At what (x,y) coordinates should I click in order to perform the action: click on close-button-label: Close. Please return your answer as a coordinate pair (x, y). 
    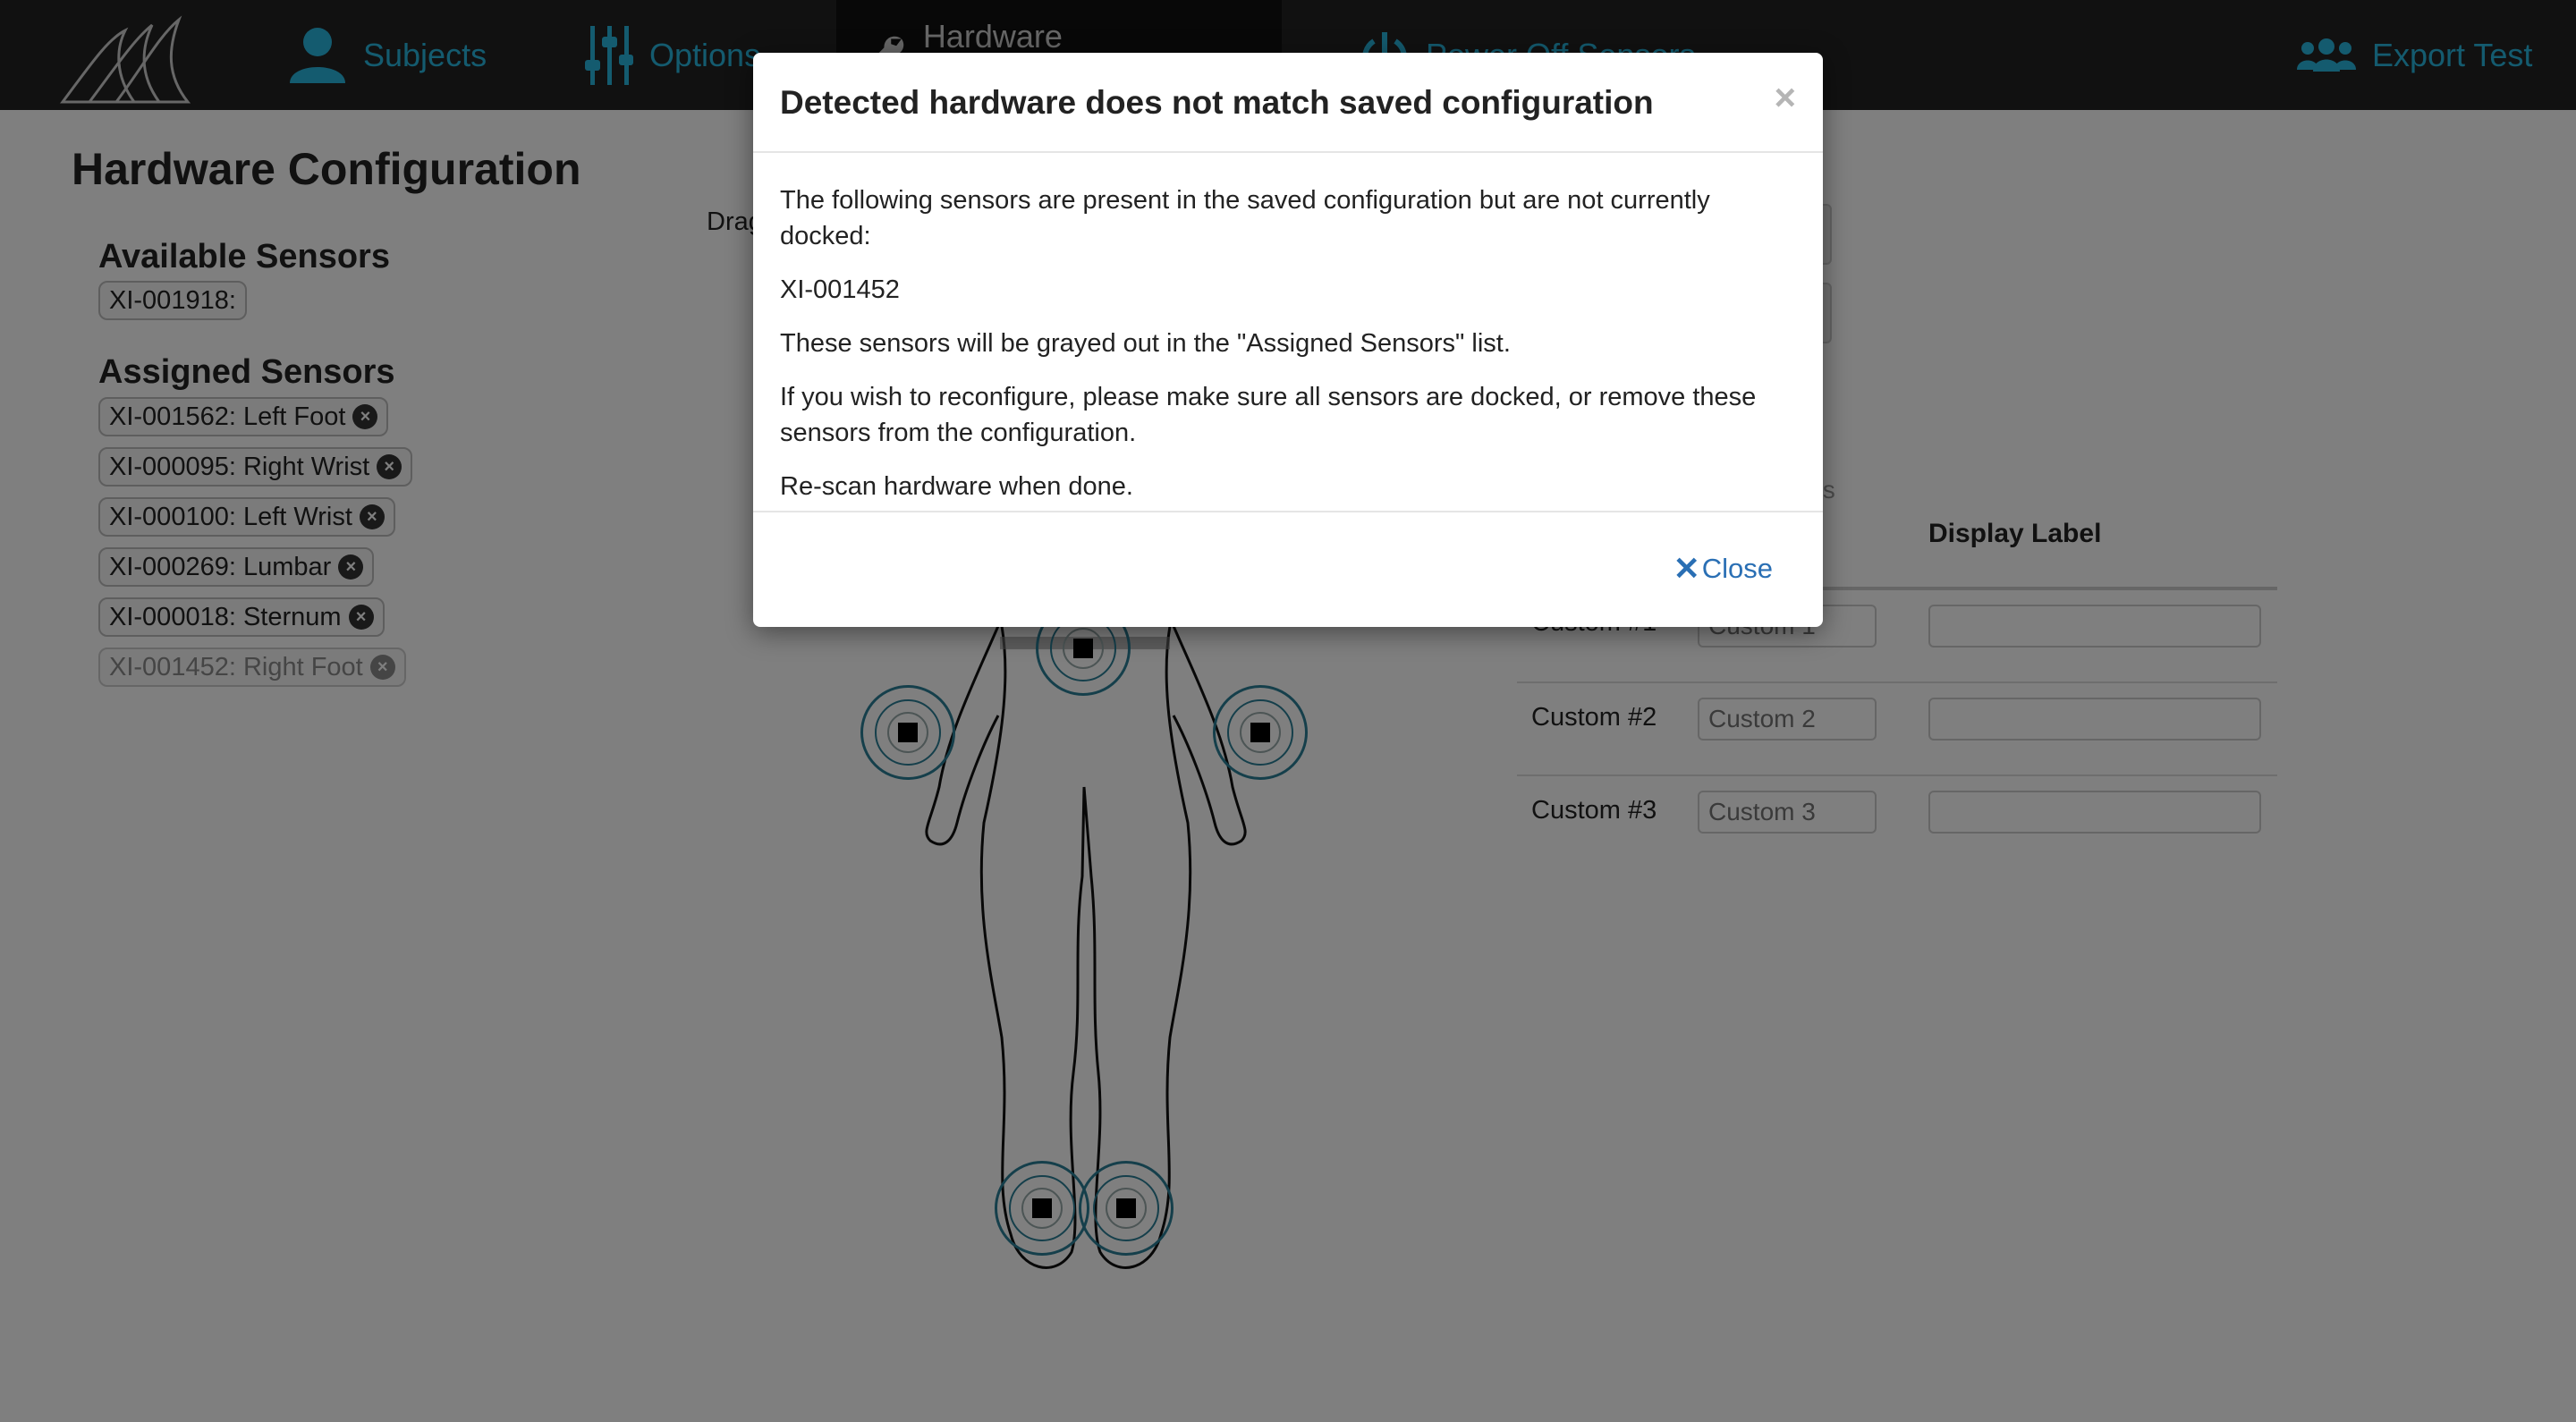
    Looking at the image, I should click on (1737, 568).